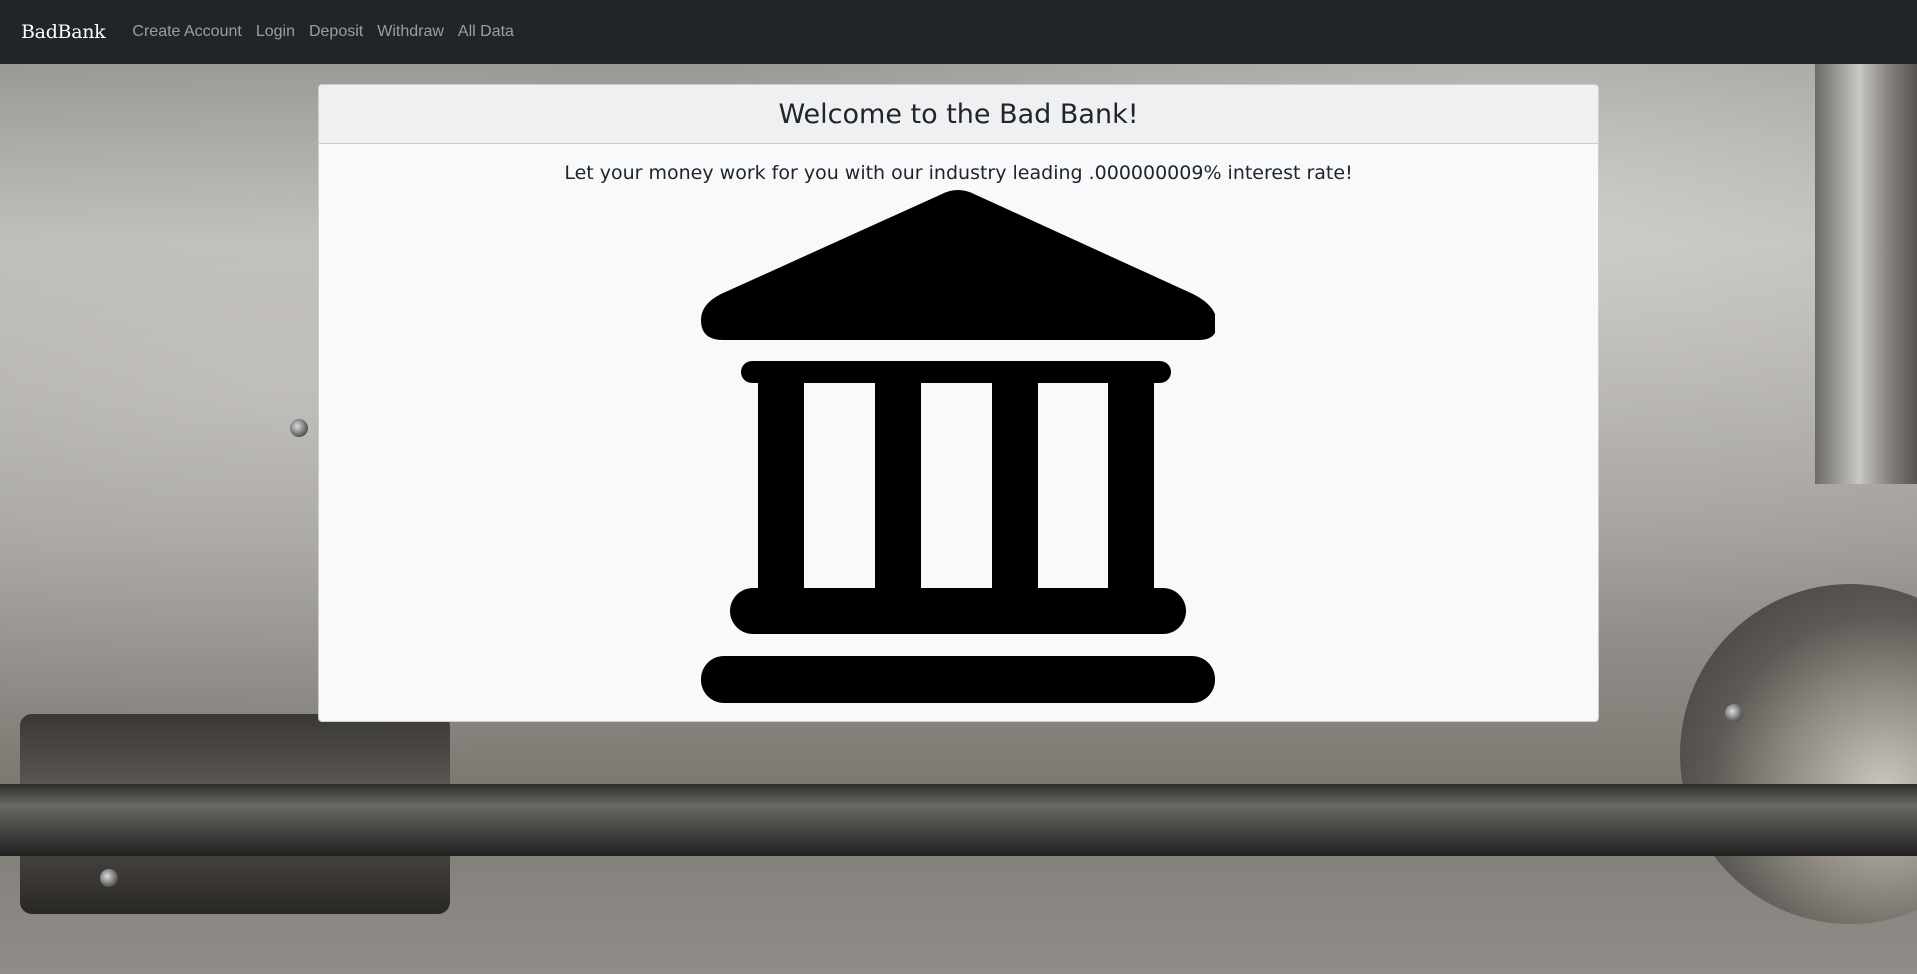  I want to click on card-header: Welcome to the Bad Bank!, so click(958, 114).